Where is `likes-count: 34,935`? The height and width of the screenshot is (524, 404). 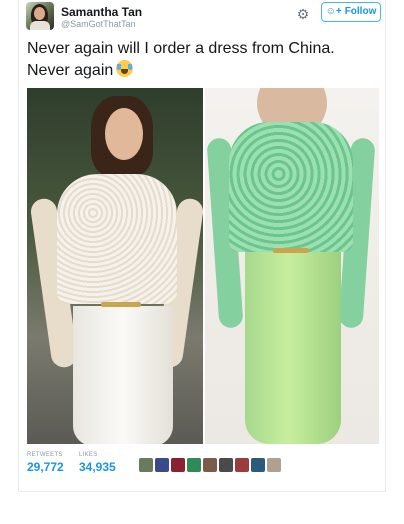
likes-count: 34,935 is located at coordinates (97, 467).